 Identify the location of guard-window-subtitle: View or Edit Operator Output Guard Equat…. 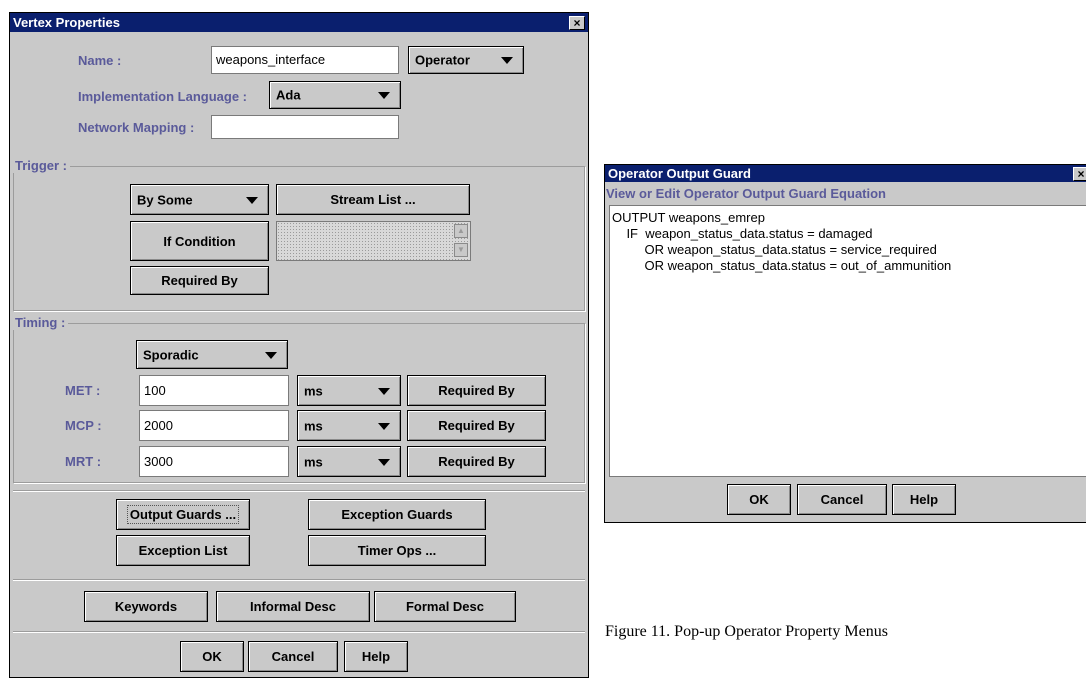
(746, 193).